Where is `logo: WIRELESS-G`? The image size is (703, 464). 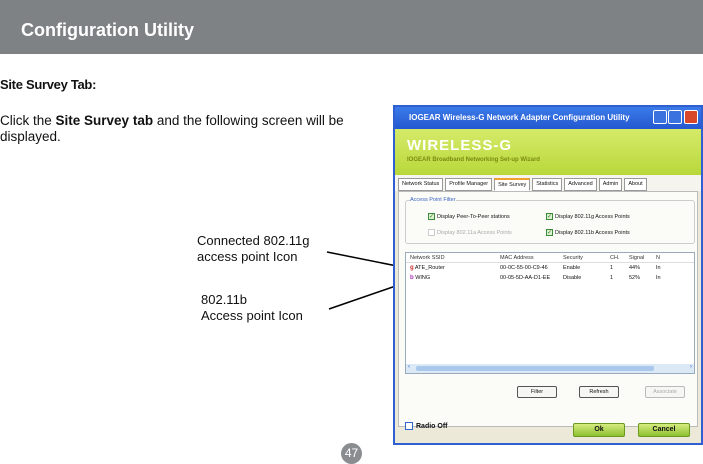 logo: WIRELESS-G is located at coordinates (460, 145).